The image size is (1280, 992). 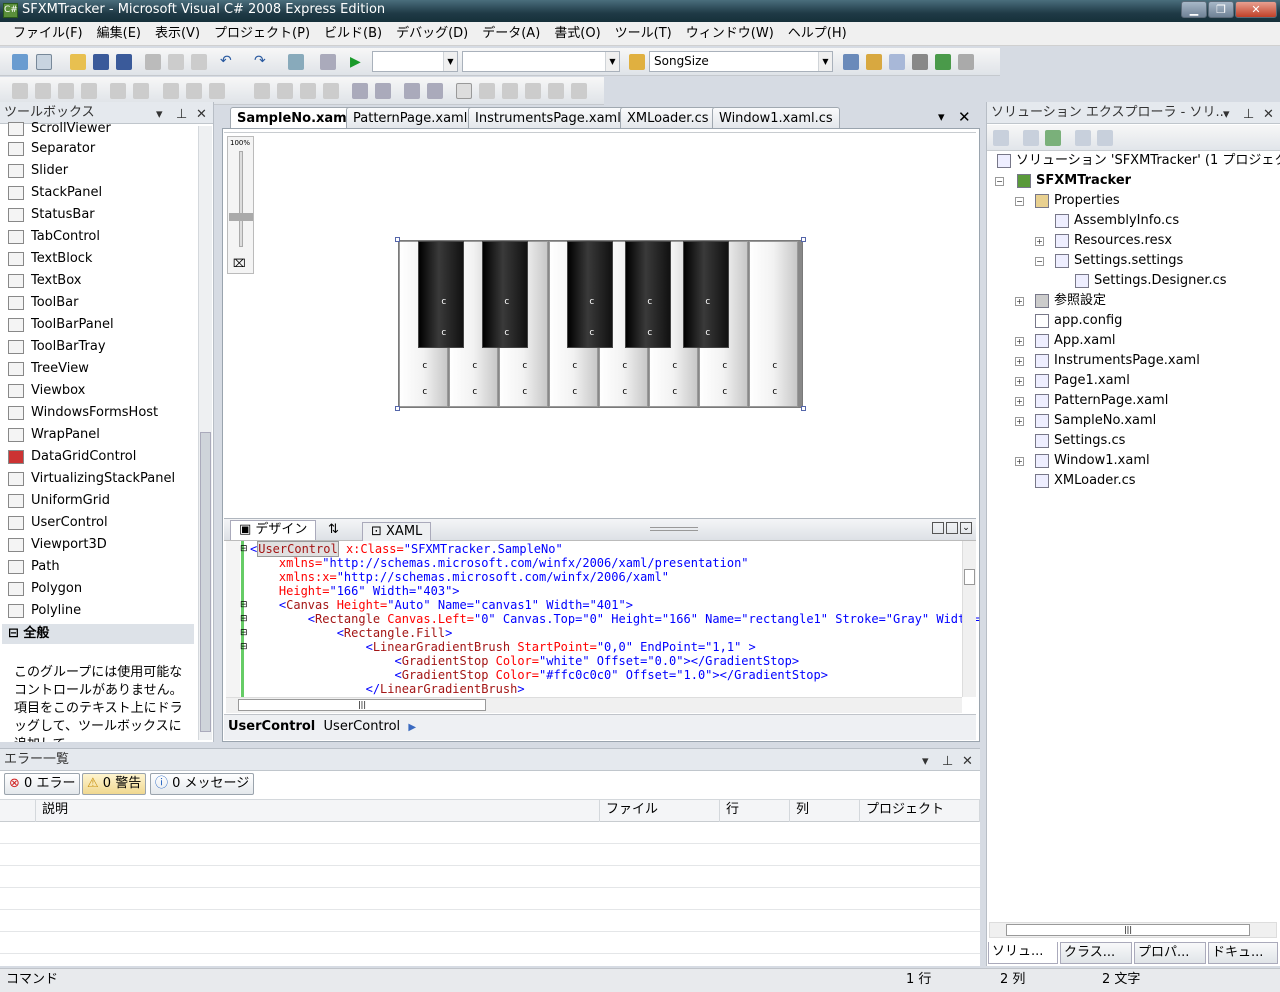 What do you see at coordinates (351, 633) in the screenshot?
I see `code-line: <Rectangle.Fill>` at bounding box center [351, 633].